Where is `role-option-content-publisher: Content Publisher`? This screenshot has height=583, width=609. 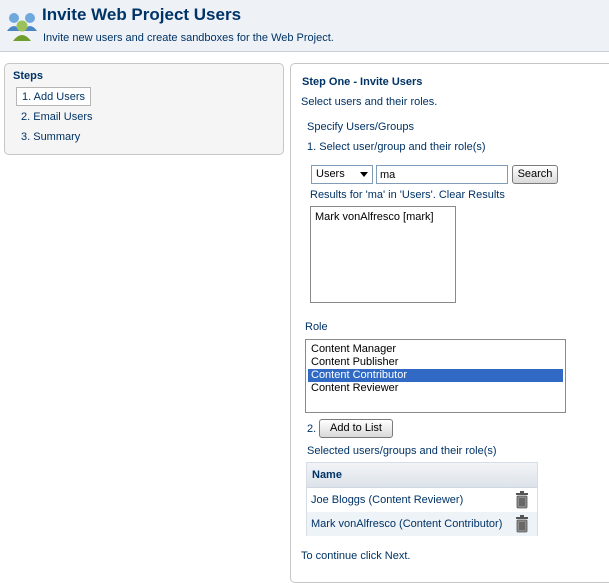 role-option-content-publisher: Content Publisher is located at coordinates (435, 362).